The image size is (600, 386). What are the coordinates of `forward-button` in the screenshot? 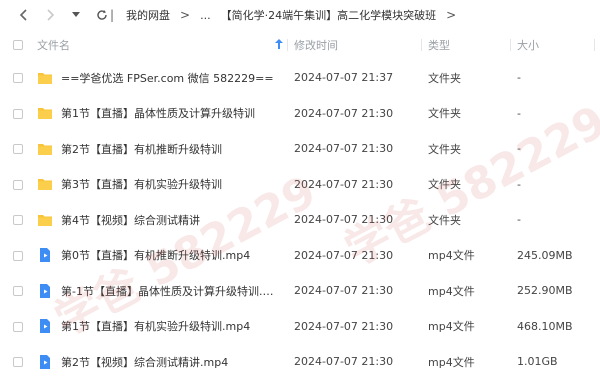 It's located at (50, 15).